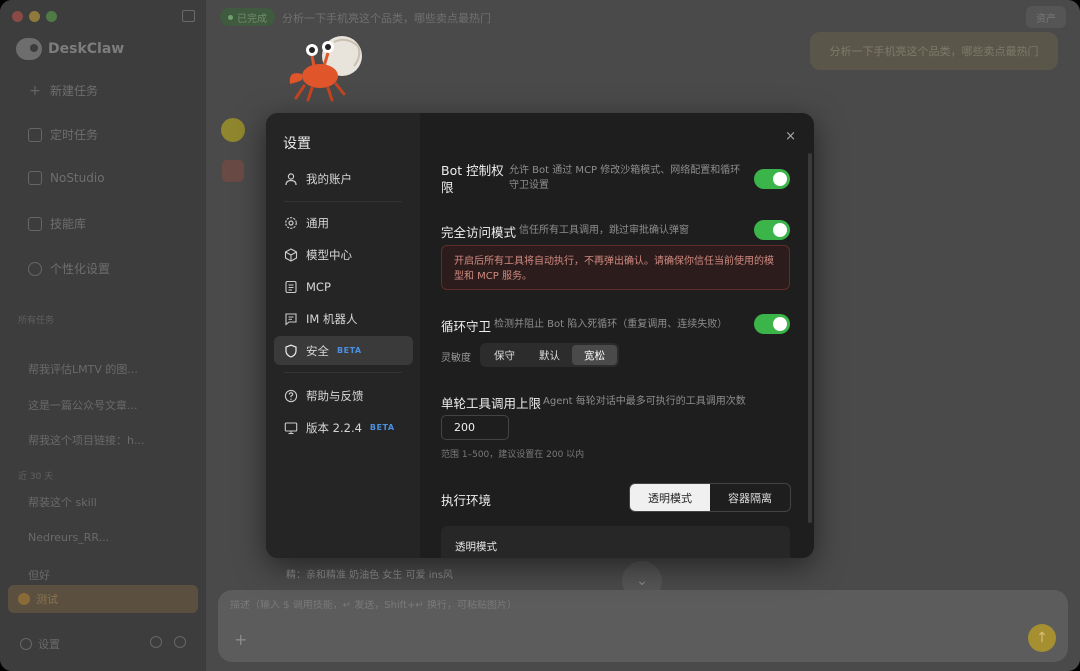 The height and width of the screenshot is (671, 1080). What do you see at coordinates (156, 642) in the screenshot?
I see `moon-icon` at bounding box center [156, 642].